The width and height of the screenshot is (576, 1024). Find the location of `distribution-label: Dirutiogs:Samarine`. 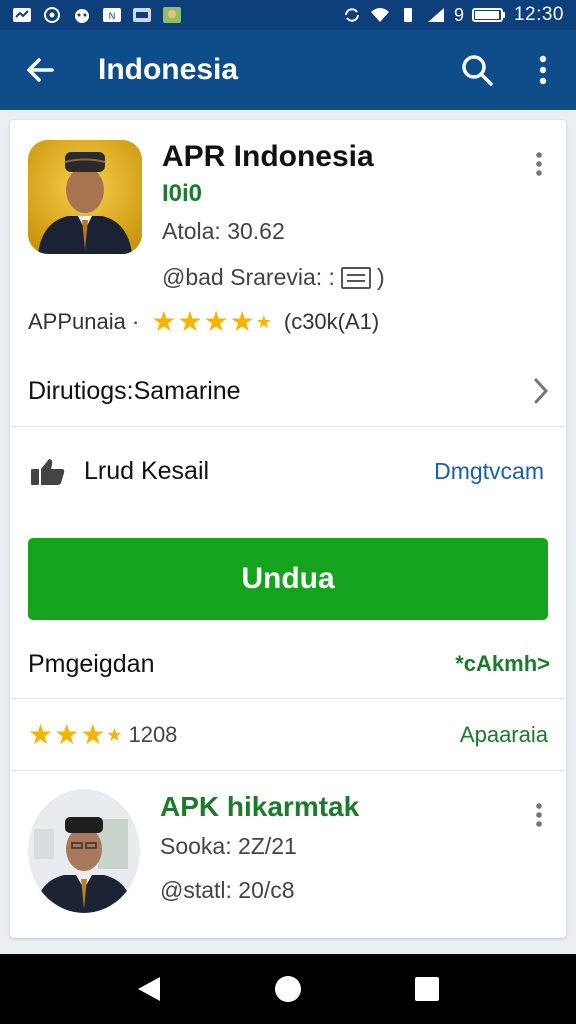

distribution-label: Dirutiogs:Samarine is located at coordinates (134, 390).